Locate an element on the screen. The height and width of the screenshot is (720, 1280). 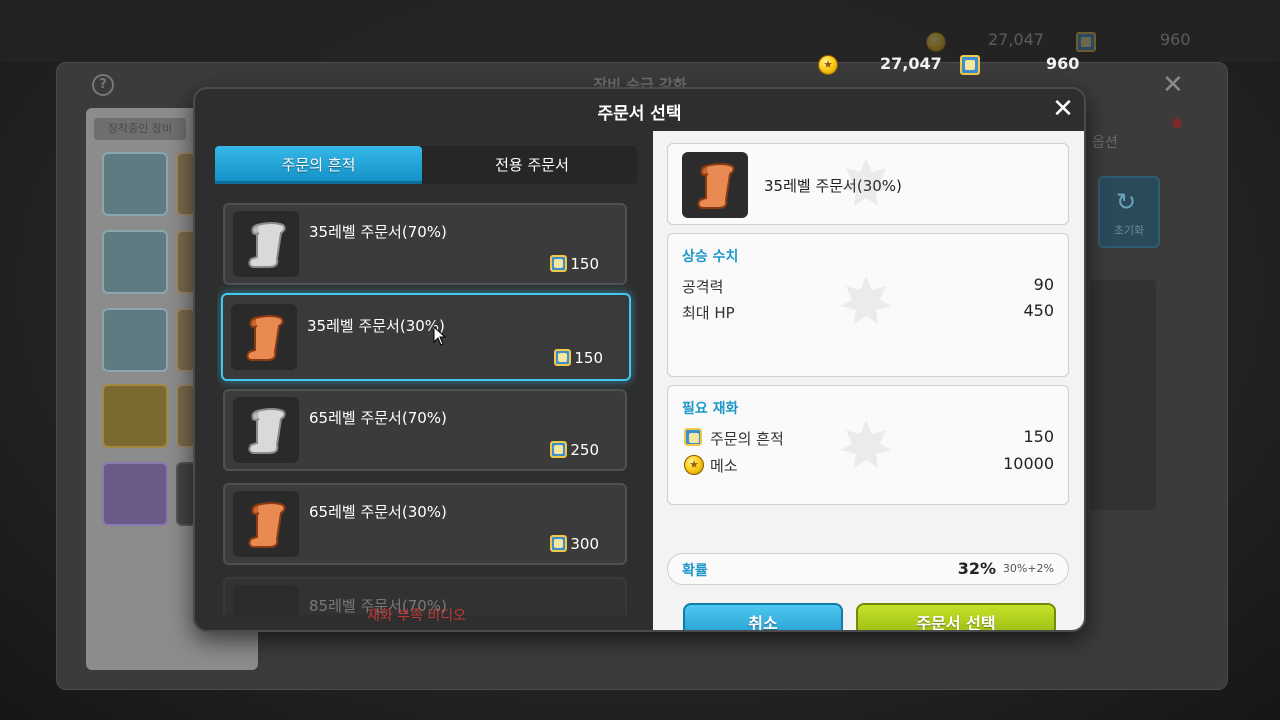
scroll-item-label: 35레벨 주문서(30%) is located at coordinates (376, 326).